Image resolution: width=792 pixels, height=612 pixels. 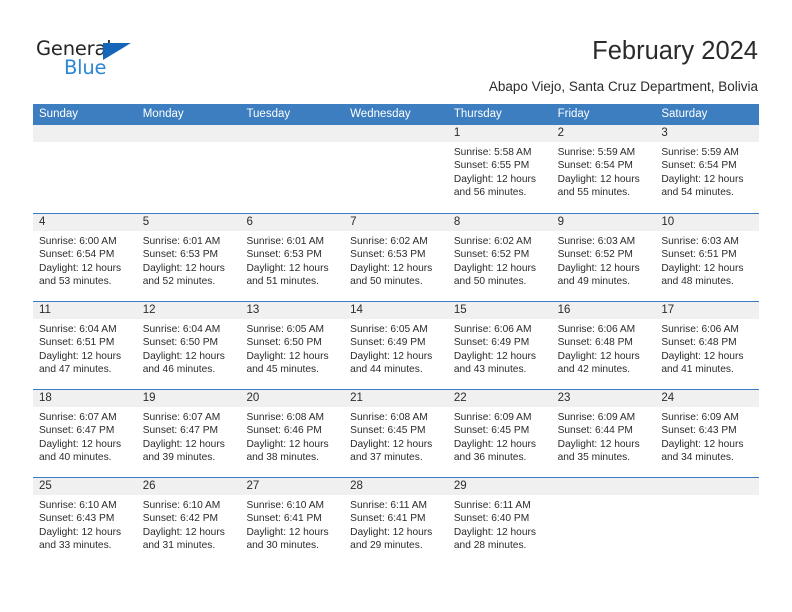 I want to click on day-number: 5, so click(x=188, y=222).